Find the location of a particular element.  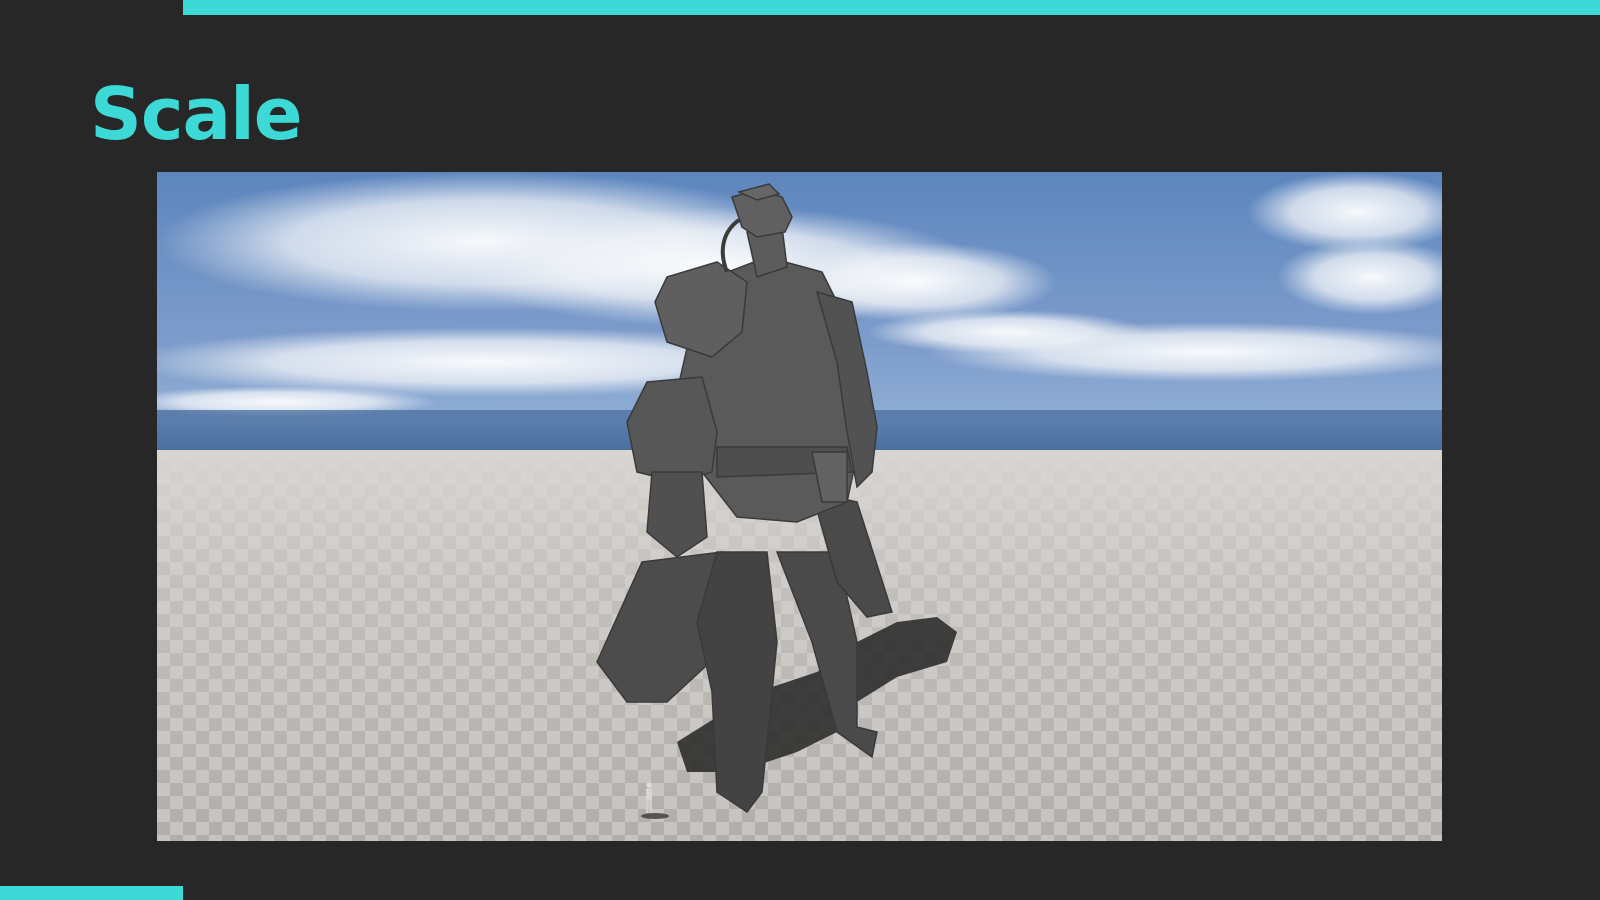

slide-title: Scale is located at coordinates (196, 114).